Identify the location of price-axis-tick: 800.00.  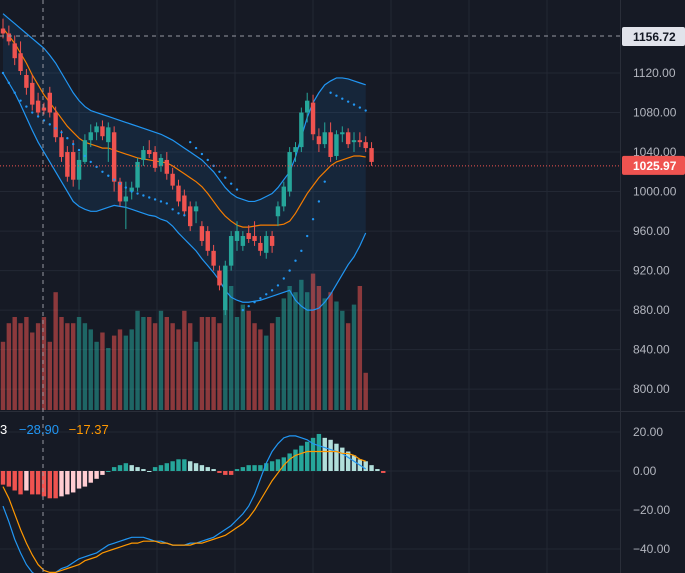
(651, 389).